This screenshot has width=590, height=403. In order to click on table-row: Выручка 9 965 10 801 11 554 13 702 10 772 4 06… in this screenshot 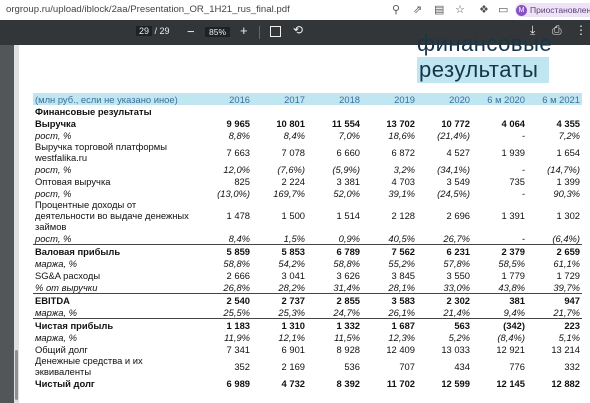, I will do `click(307, 123)`.